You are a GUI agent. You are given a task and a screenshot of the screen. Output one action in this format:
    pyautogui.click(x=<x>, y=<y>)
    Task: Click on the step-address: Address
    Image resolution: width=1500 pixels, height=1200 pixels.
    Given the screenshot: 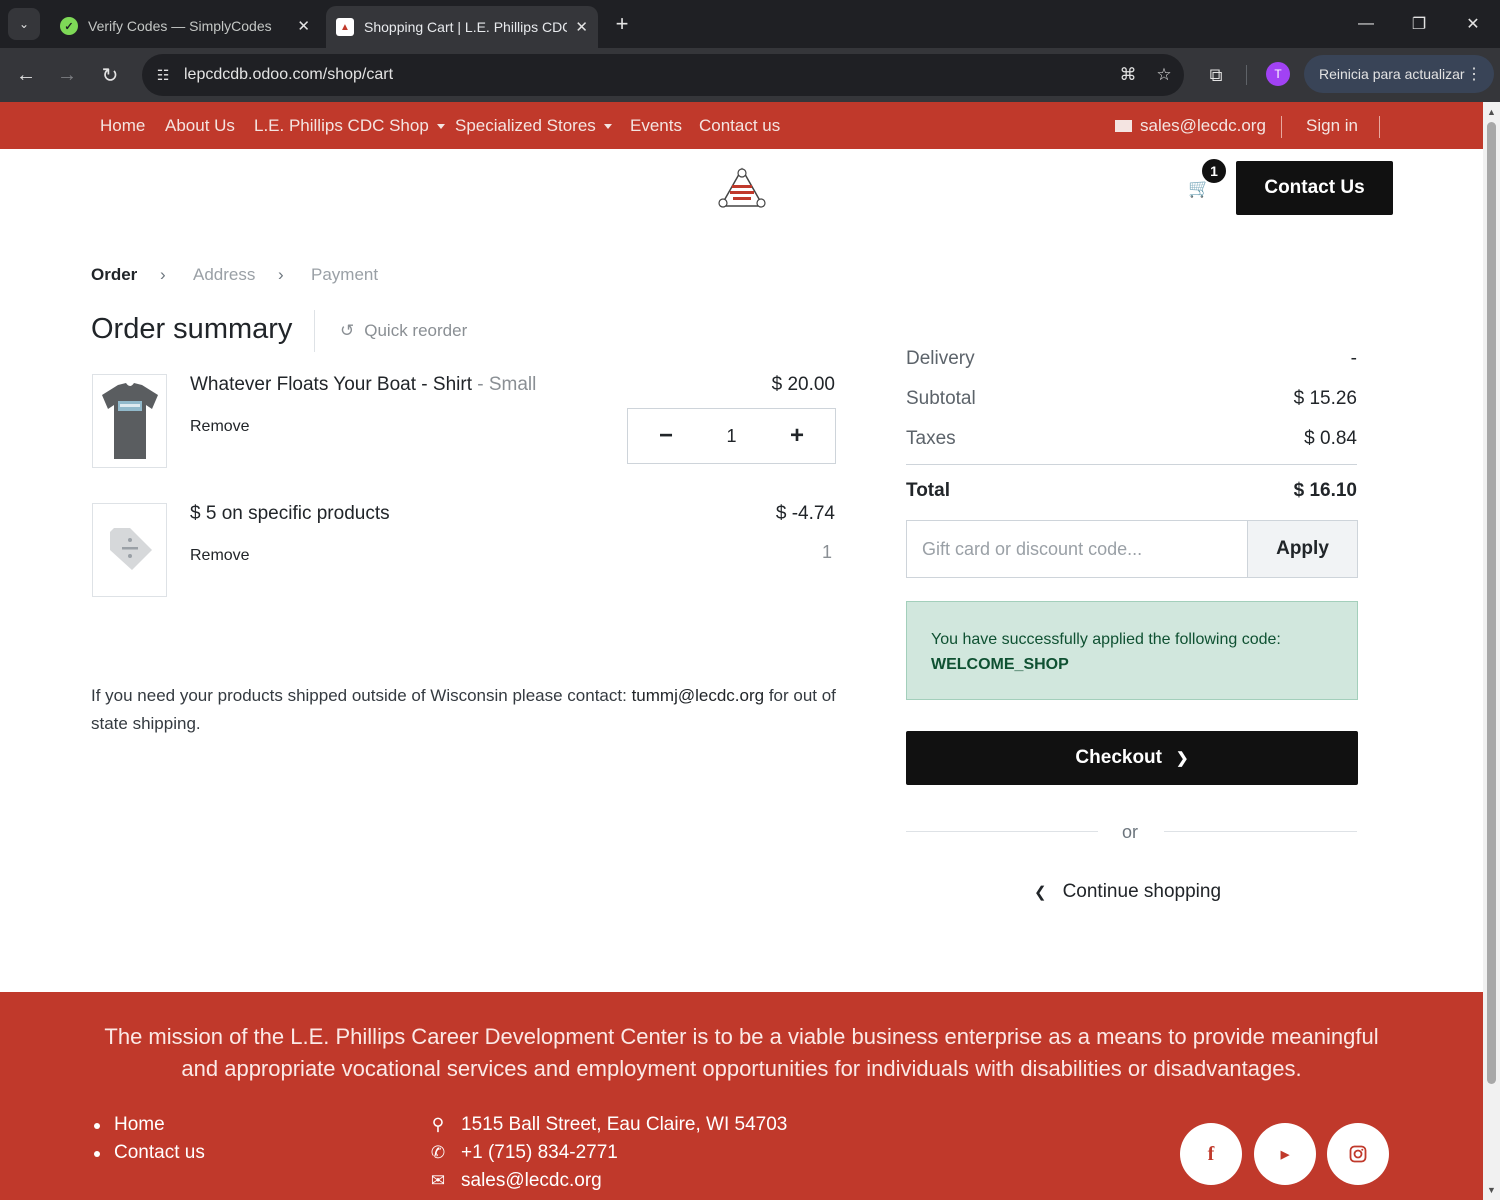 What is the action you would take?
    pyautogui.click(x=224, y=274)
    